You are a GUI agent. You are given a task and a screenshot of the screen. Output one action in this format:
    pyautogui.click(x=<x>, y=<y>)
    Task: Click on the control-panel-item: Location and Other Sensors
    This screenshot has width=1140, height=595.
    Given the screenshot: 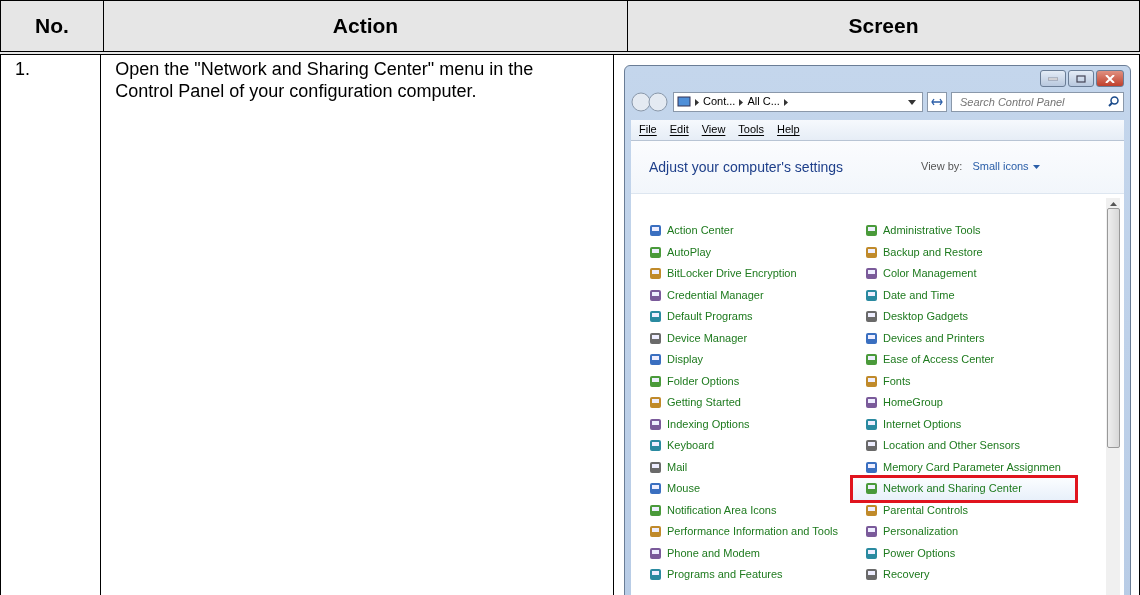 What is the action you would take?
    pyautogui.click(x=967, y=446)
    